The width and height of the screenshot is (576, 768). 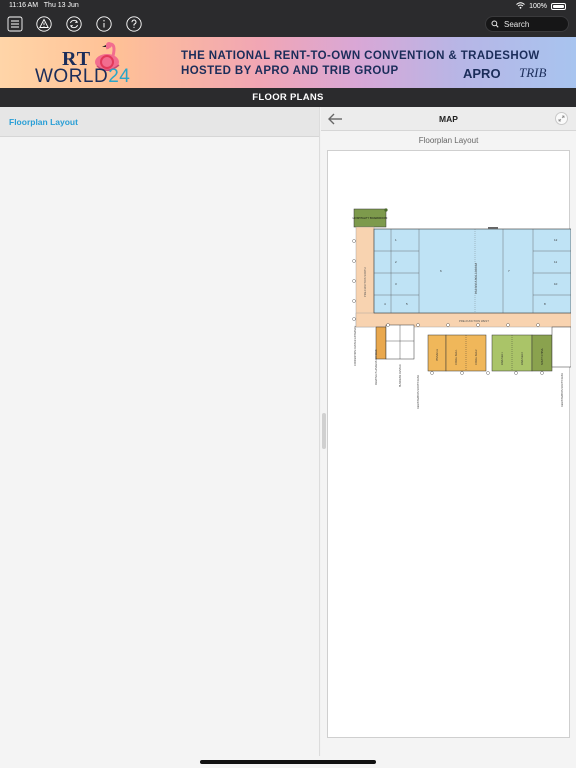 What do you see at coordinates (555, 262) in the screenshot?
I see `label-room-11: 11` at bounding box center [555, 262].